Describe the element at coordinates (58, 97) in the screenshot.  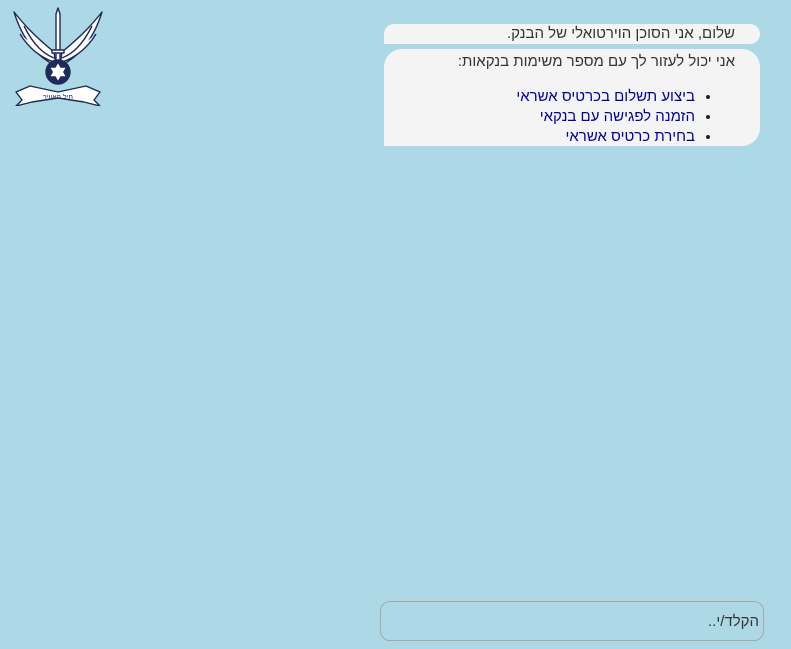
I see `logo-text: חיל האוויר` at that location.